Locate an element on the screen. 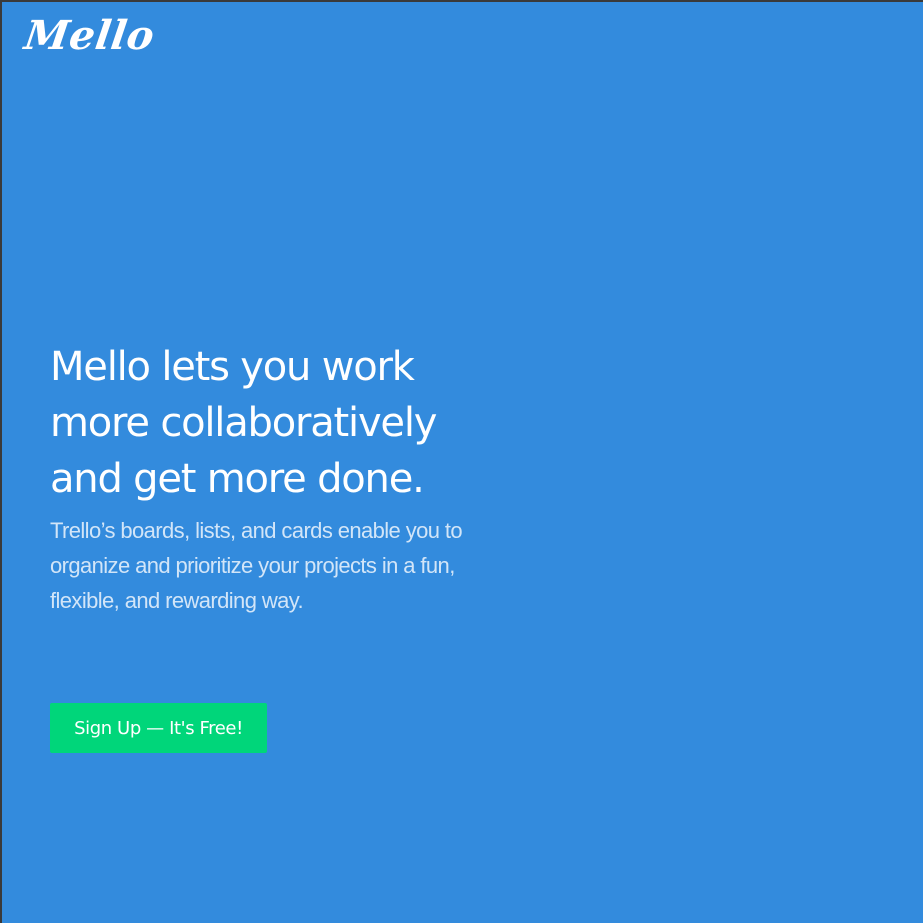 The width and height of the screenshot is (923, 923). mello-logo: Mello is located at coordinates (90, 35).